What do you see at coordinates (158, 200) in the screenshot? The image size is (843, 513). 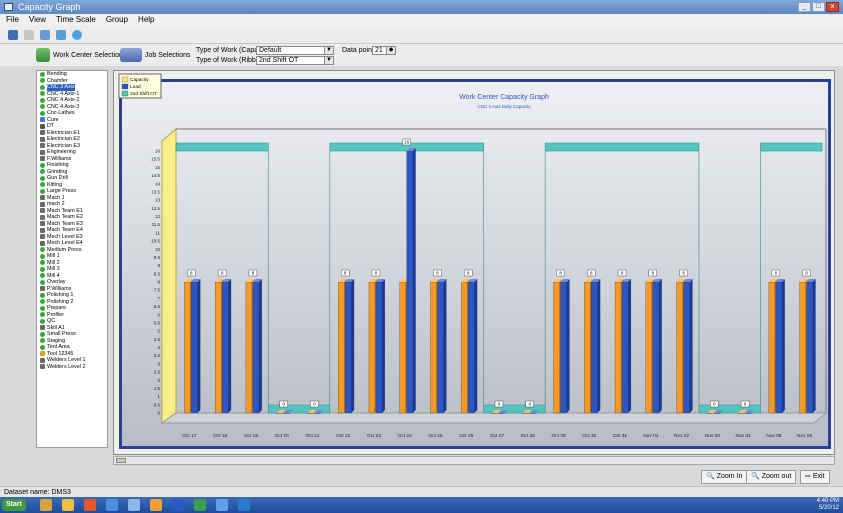 I see `y-tick-label: 13` at bounding box center [158, 200].